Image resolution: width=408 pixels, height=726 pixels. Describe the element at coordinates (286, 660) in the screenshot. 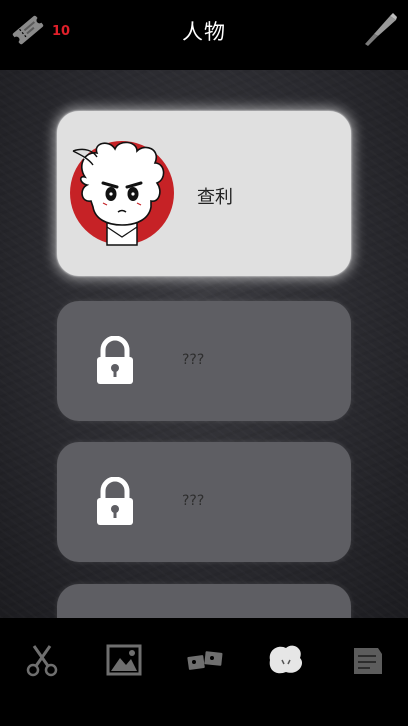

I see `characters-icon` at that location.